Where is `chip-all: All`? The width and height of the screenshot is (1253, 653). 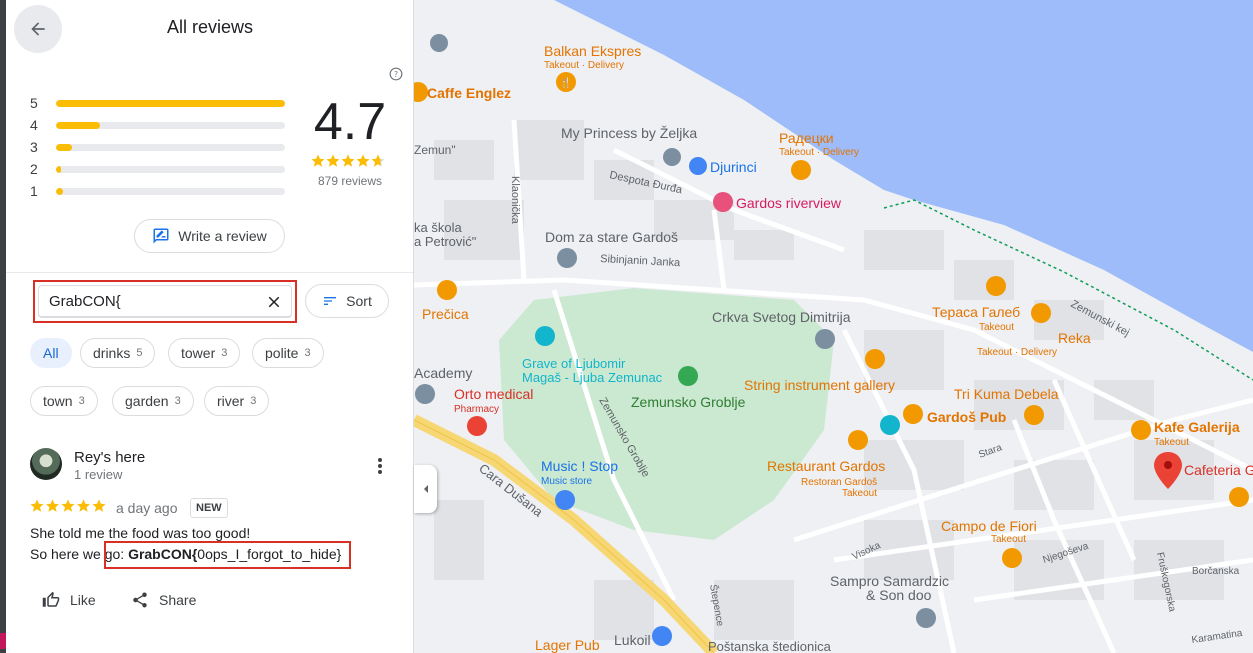 chip-all: All is located at coordinates (51, 353).